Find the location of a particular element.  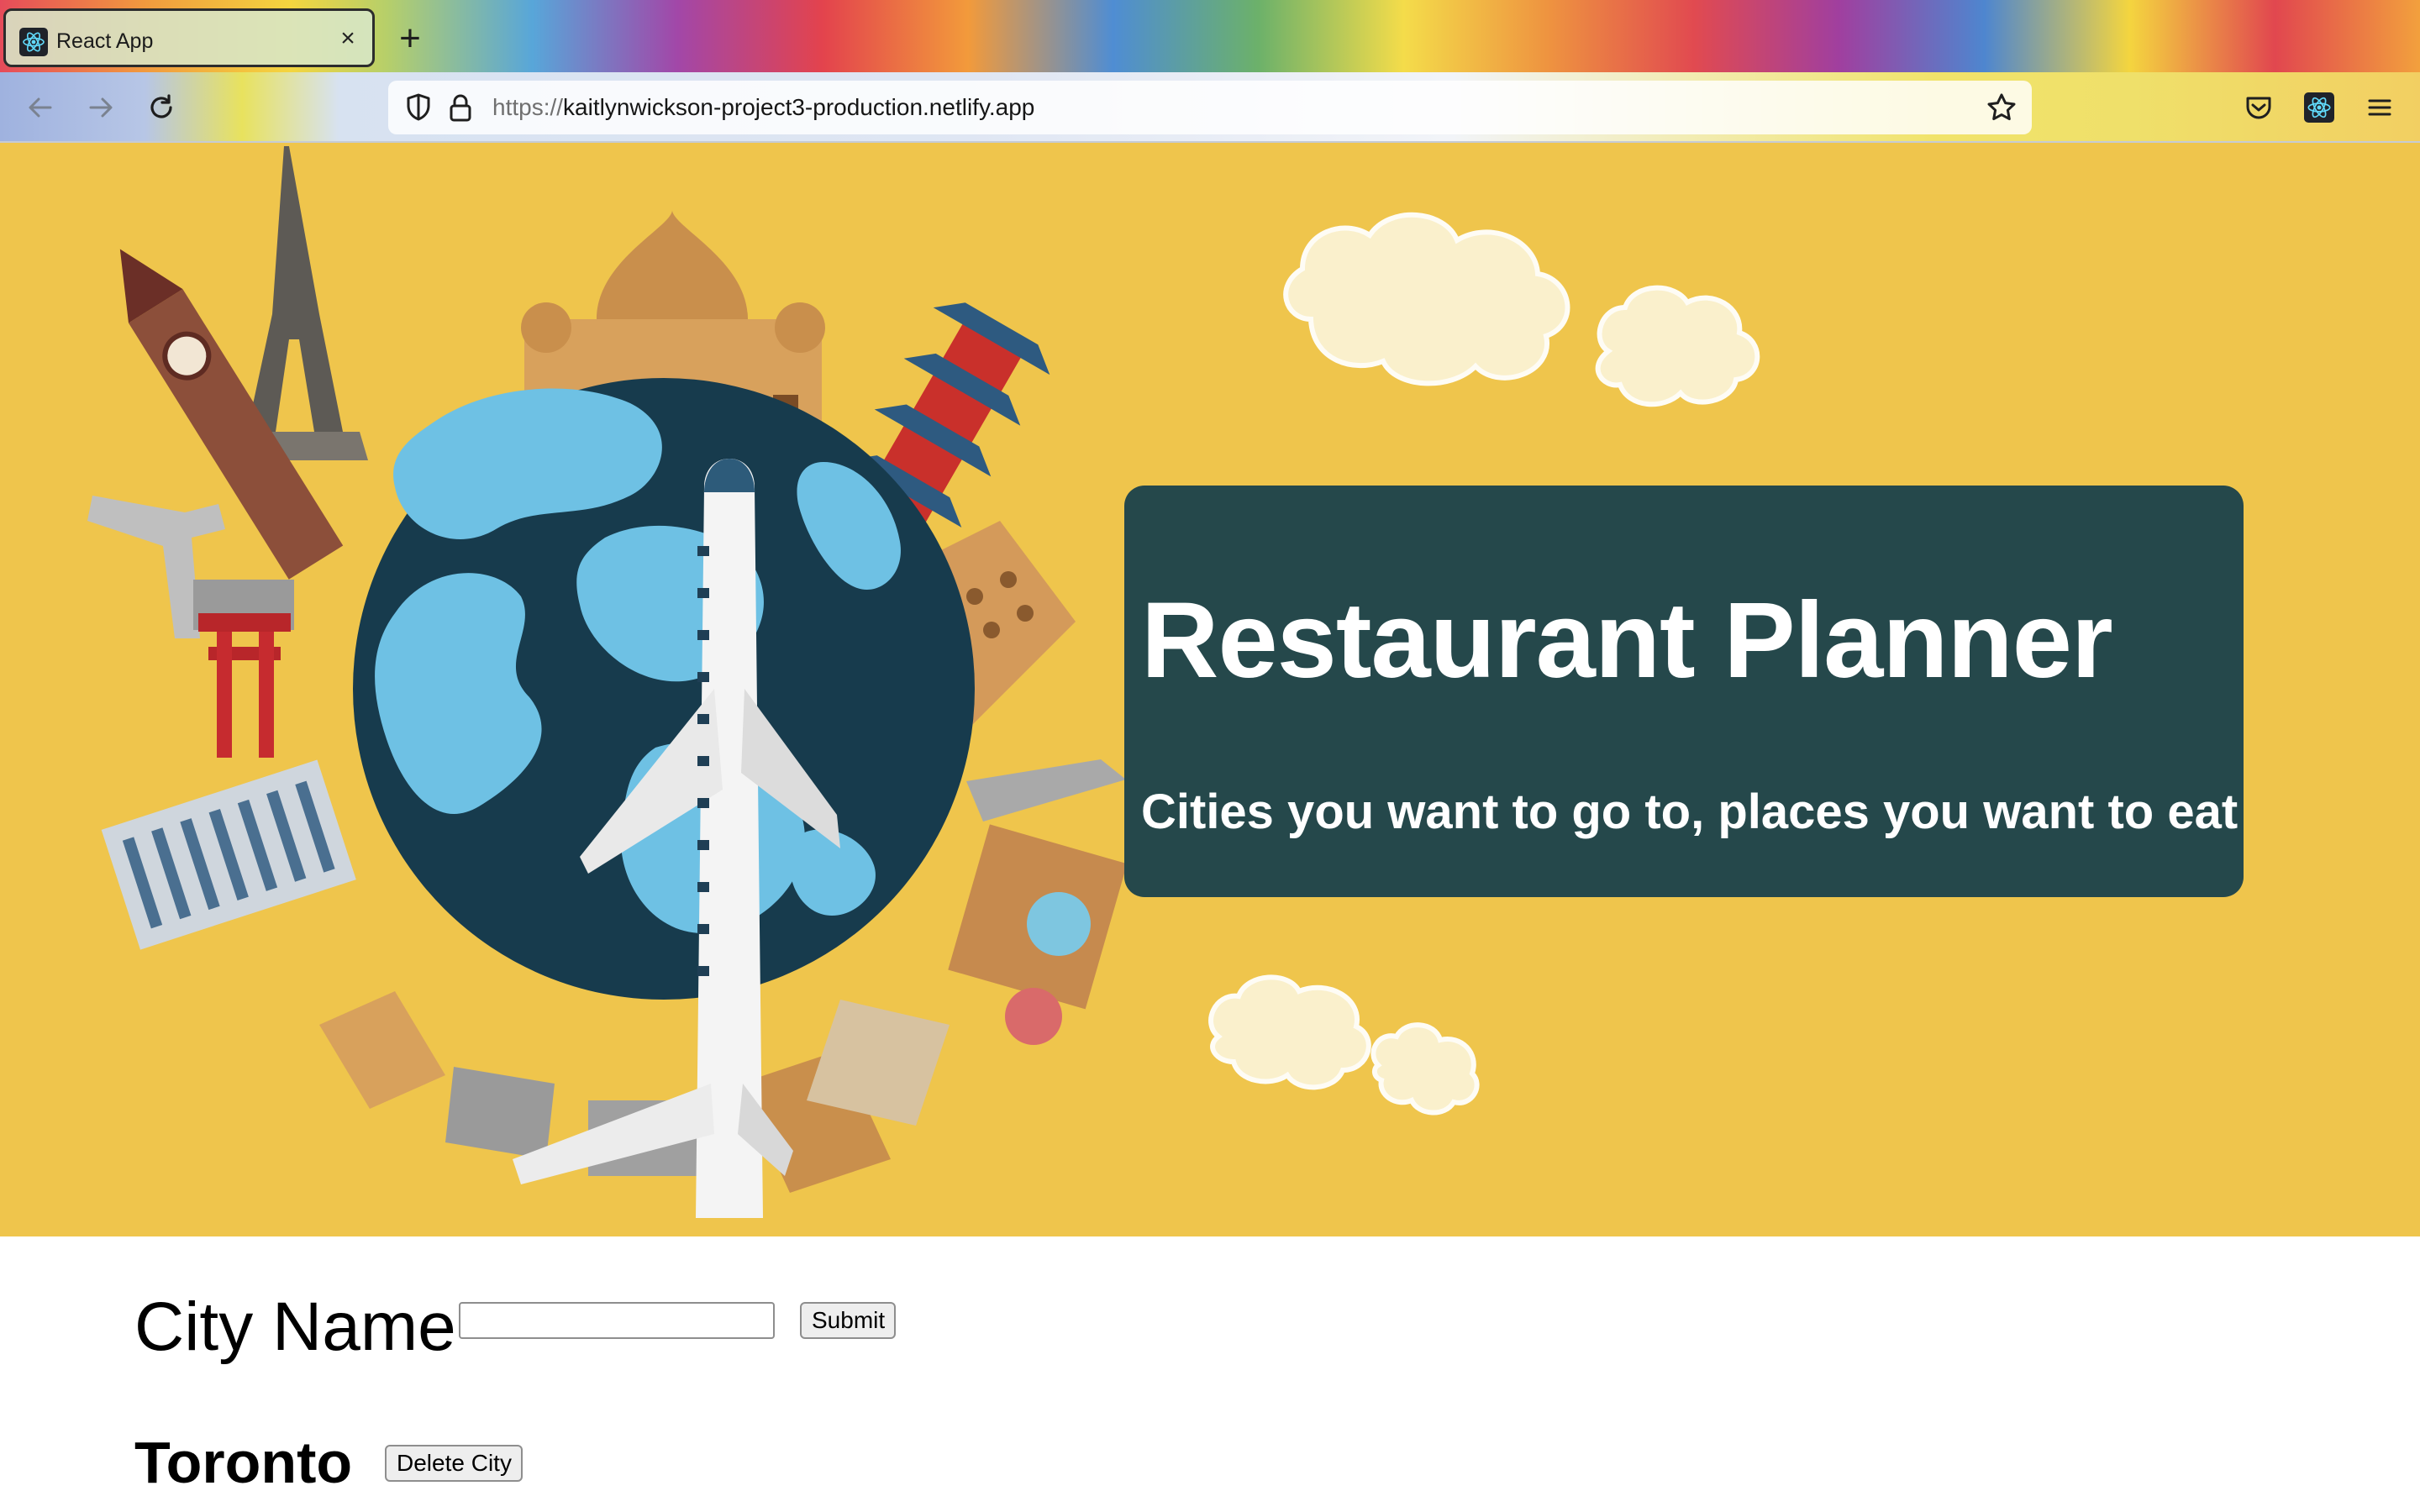

submit-button: Submit is located at coordinates (848, 1320).